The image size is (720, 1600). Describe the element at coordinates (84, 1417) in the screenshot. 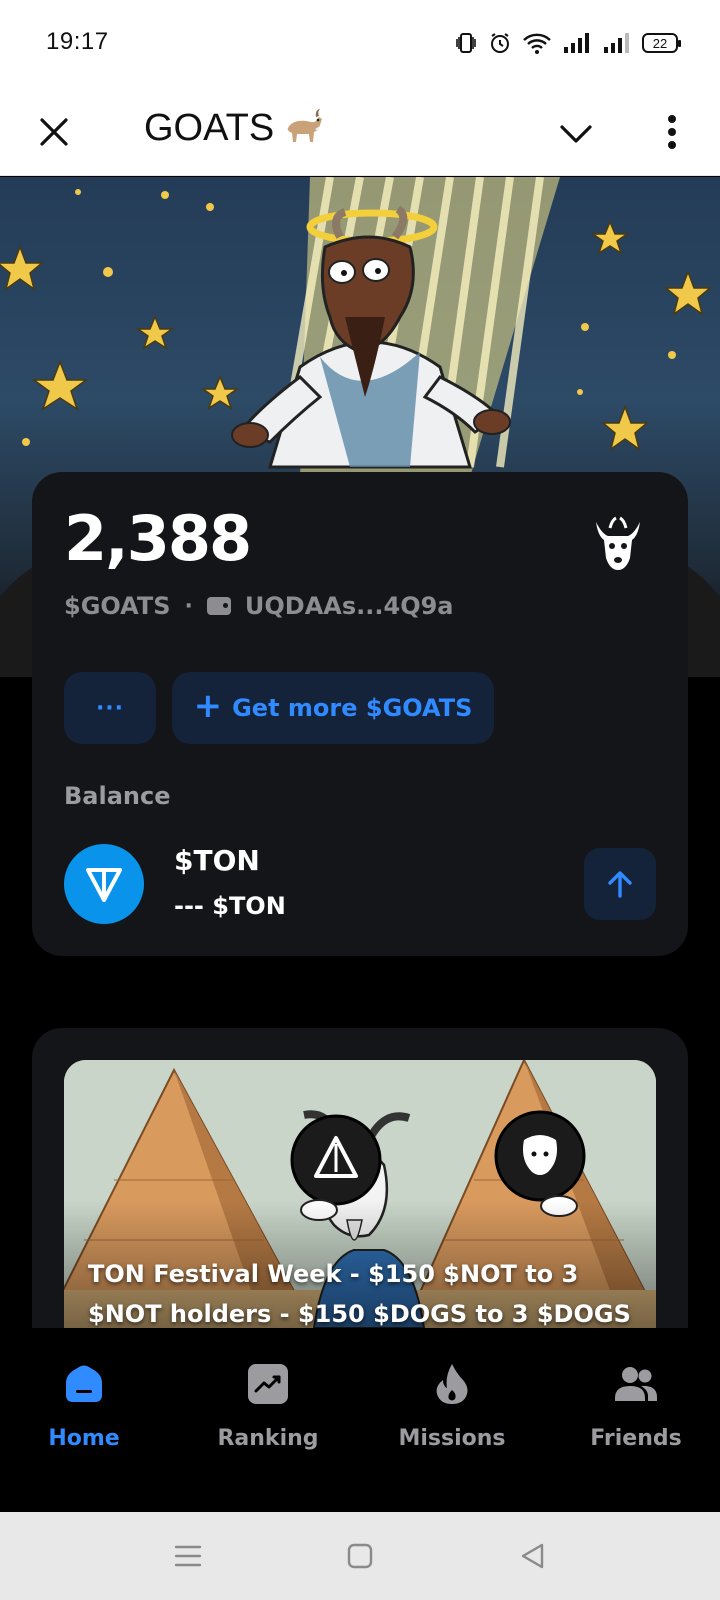

I see `nav-item-home: Home` at that location.